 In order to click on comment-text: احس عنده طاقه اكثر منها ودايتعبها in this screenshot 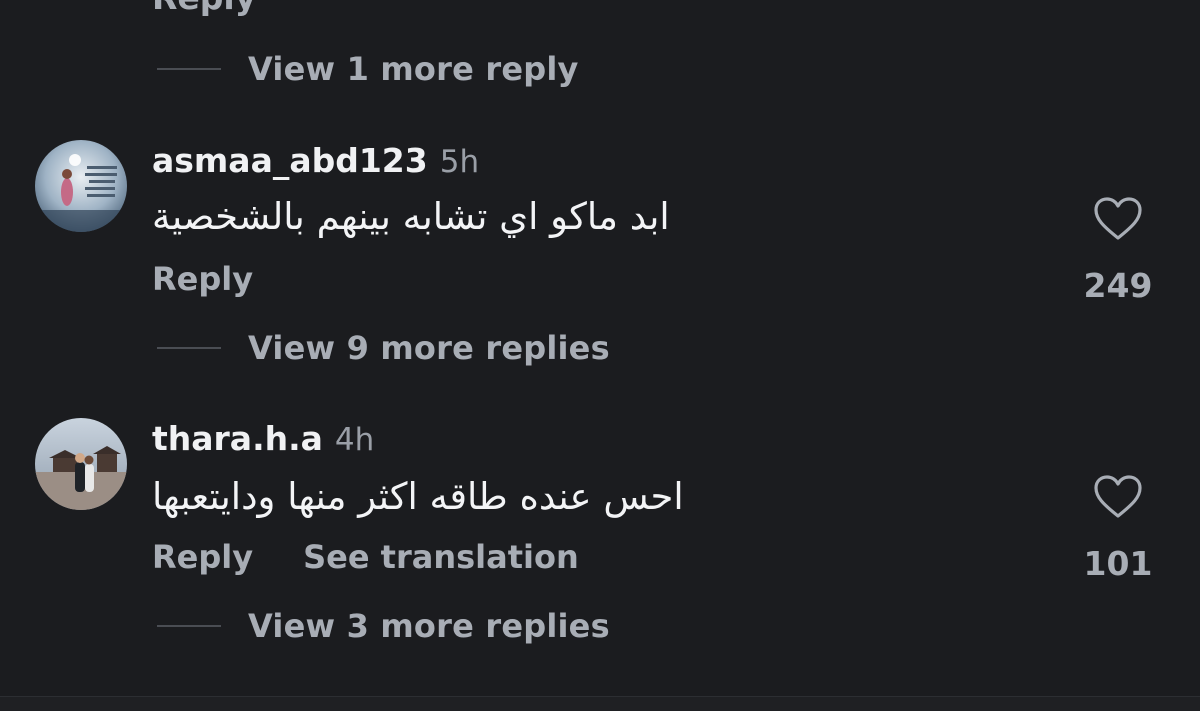, I will do `click(418, 496)`.